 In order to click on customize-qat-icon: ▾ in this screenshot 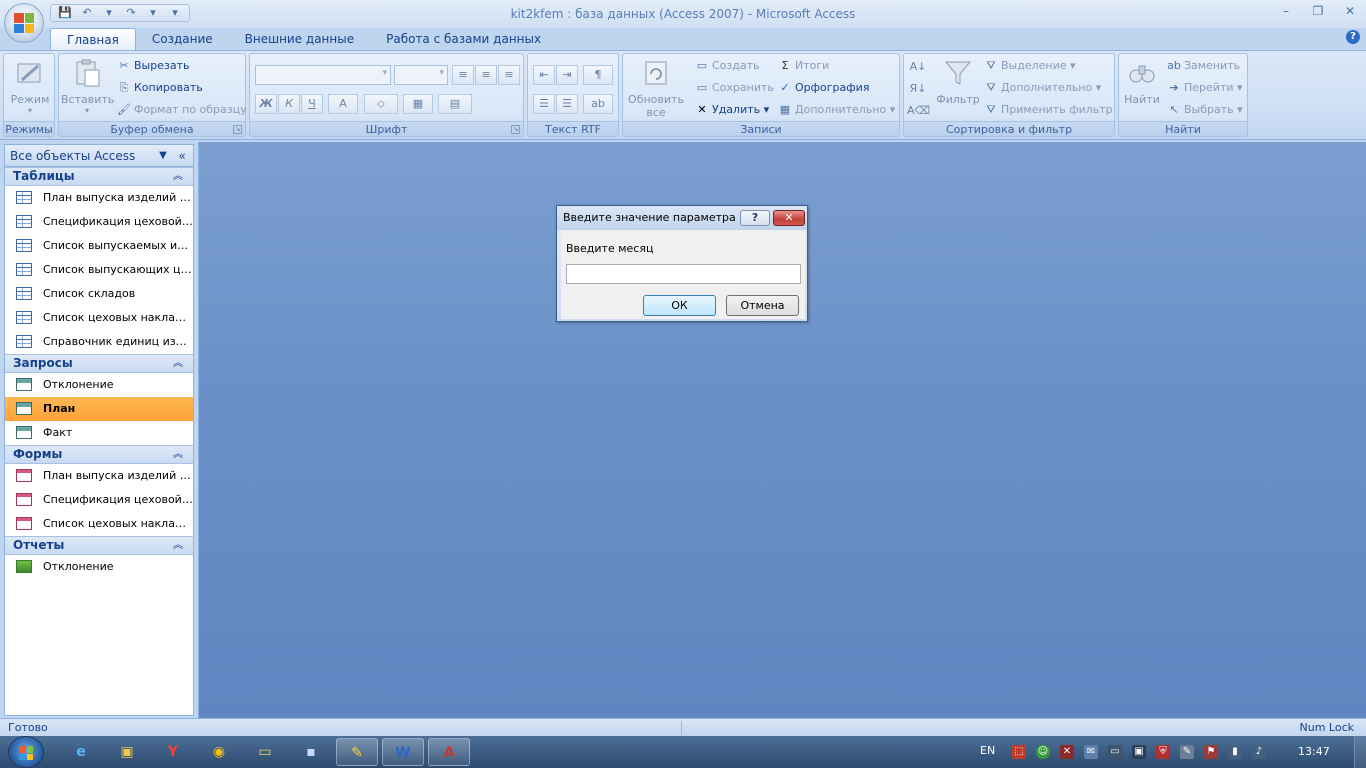, I will do `click(175, 13)`.